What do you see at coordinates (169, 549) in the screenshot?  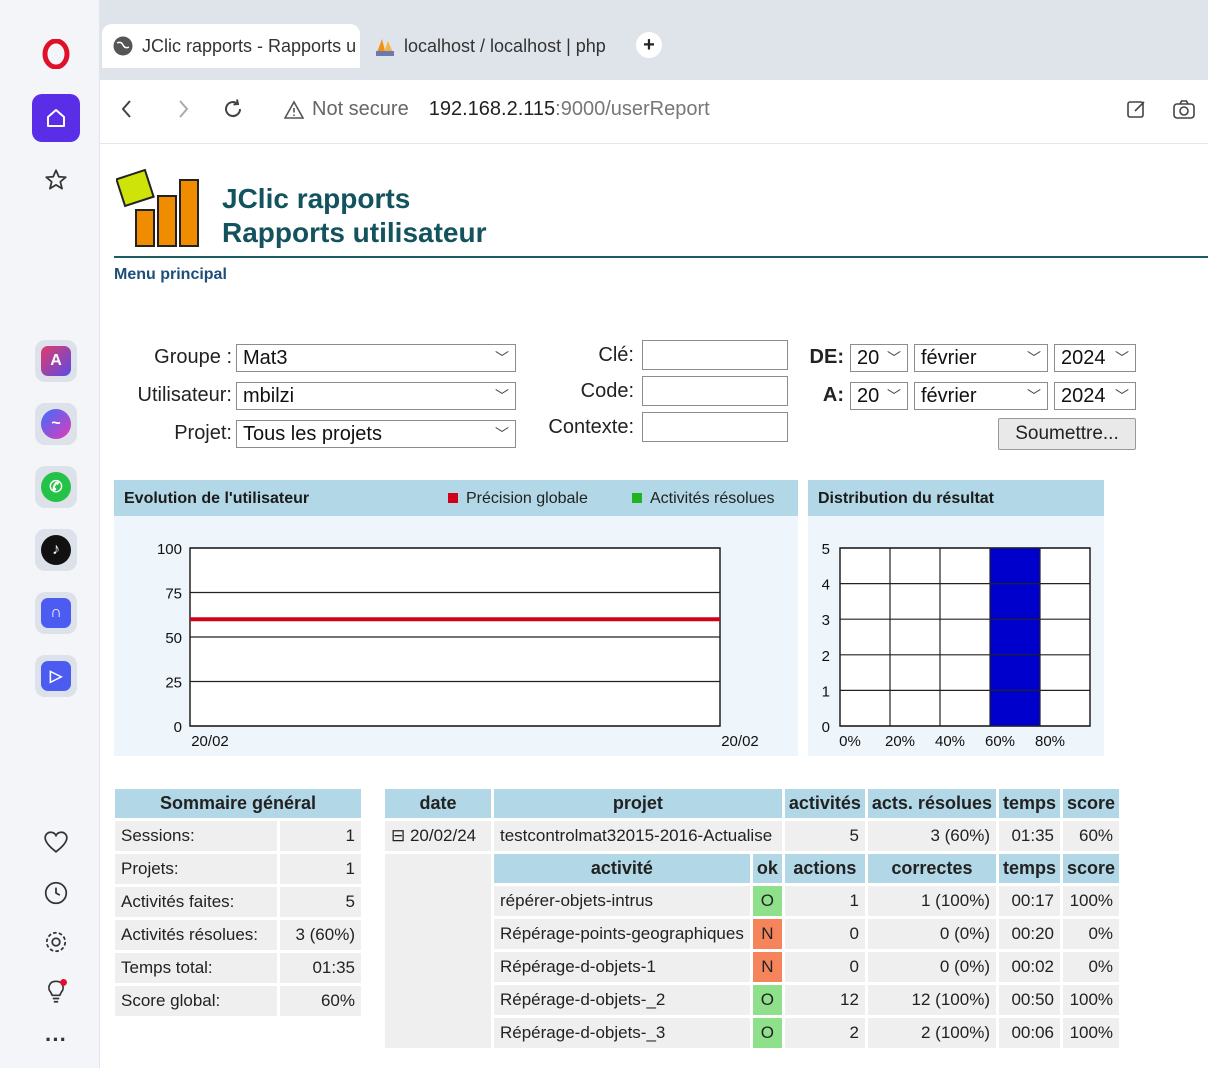 I see `y-tick-label: 100` at bounding box center [169, 549].